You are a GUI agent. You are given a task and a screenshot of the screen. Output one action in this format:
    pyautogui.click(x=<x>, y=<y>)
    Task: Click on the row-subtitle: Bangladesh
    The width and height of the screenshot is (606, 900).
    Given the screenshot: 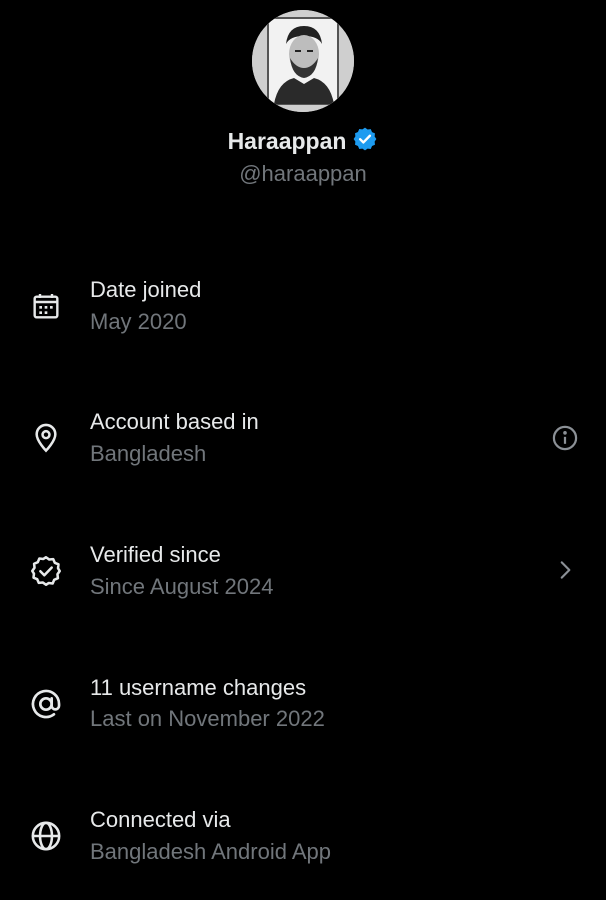 What is the action you would take?
    pyautogui.click(x=148, y=453)
    